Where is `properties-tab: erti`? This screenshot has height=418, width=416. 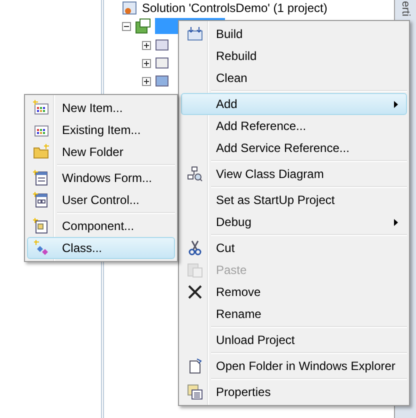 properties-tab: erti is located at coordinates (405, 8).